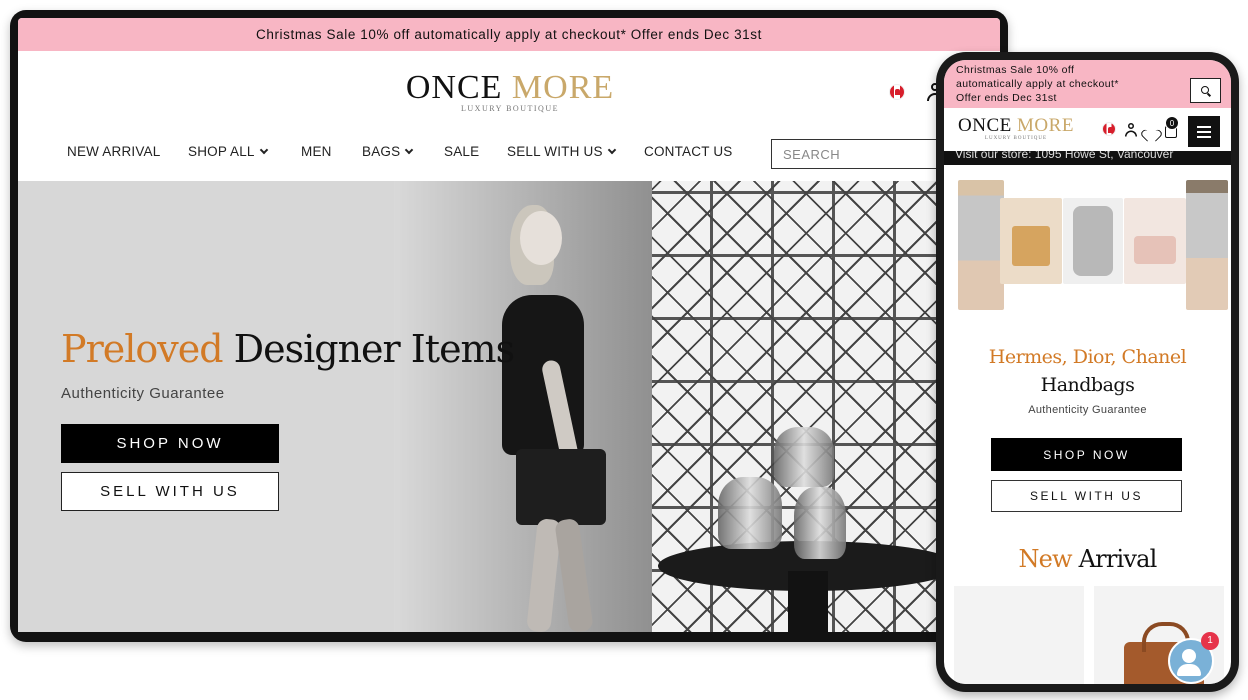  Describe the element at coordinates (381, 151) in the screenshot. I see `nav-label: BAGS` at that location.